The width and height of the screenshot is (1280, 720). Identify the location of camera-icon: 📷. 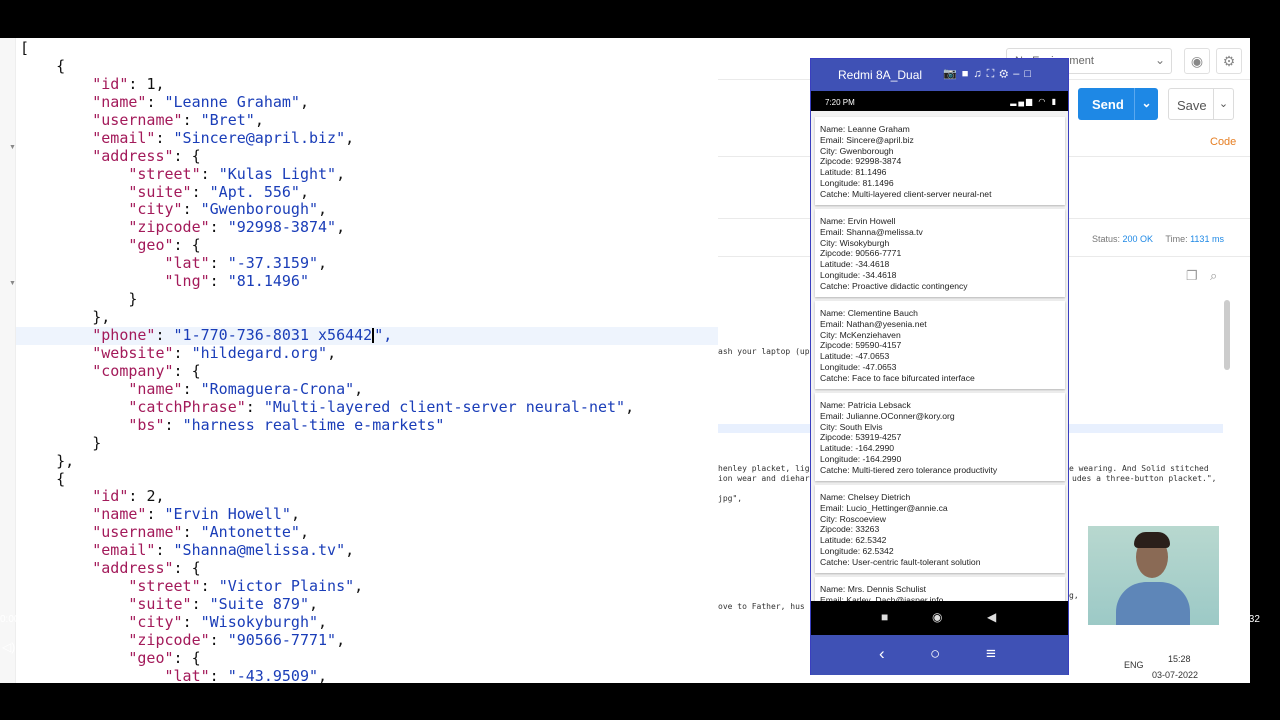
(952, 74).